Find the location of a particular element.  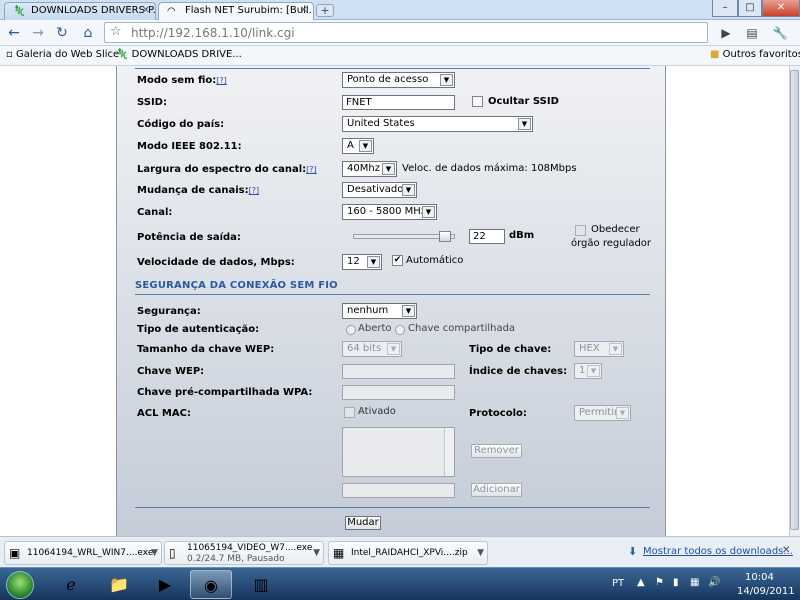

channel-select: 160 - 5800 MHz ▼ is located at coordinates (389, 212).